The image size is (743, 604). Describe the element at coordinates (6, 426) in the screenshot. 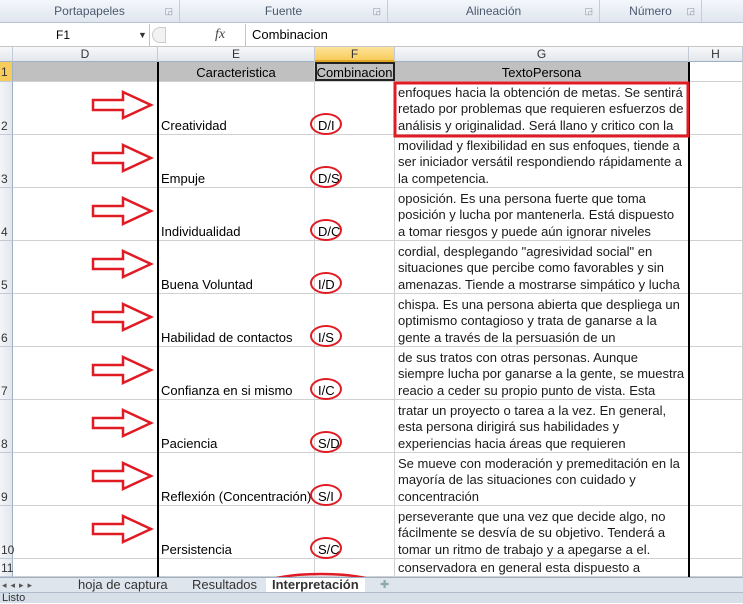

I see `row-header: 8` at that location.